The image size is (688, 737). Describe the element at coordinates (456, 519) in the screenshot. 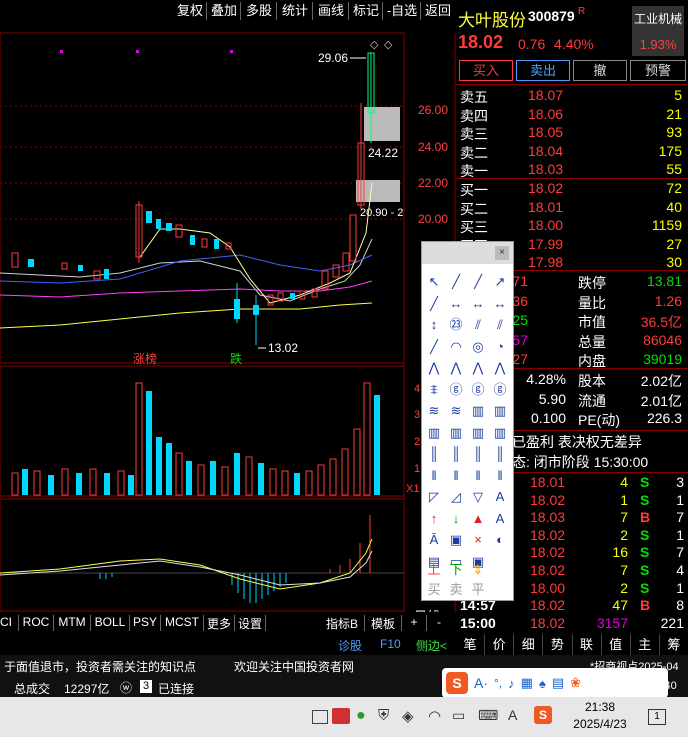

I see `tool-arrow-down-icon: ↓` at that location.